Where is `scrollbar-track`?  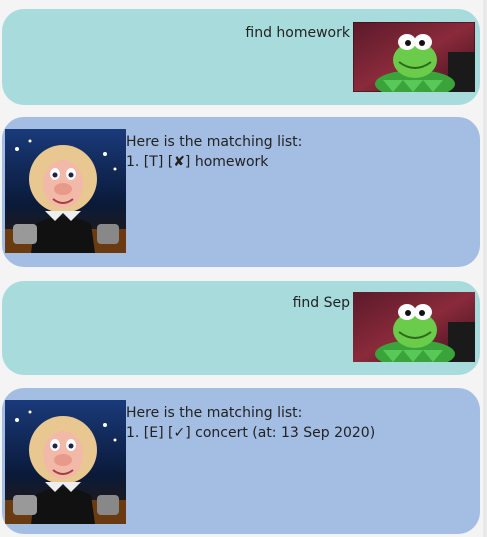
scrollbar-track is located at coordinates (485, 268).